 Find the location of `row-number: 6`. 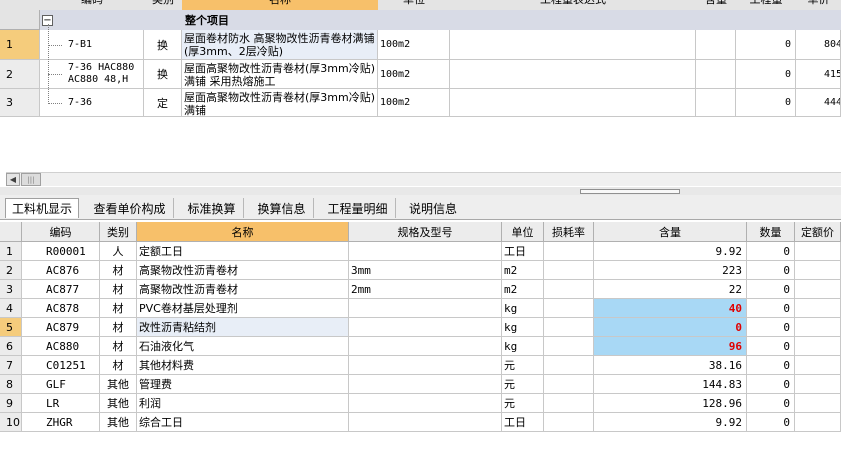

row-number: 6 is located at coordinates (11, 346).